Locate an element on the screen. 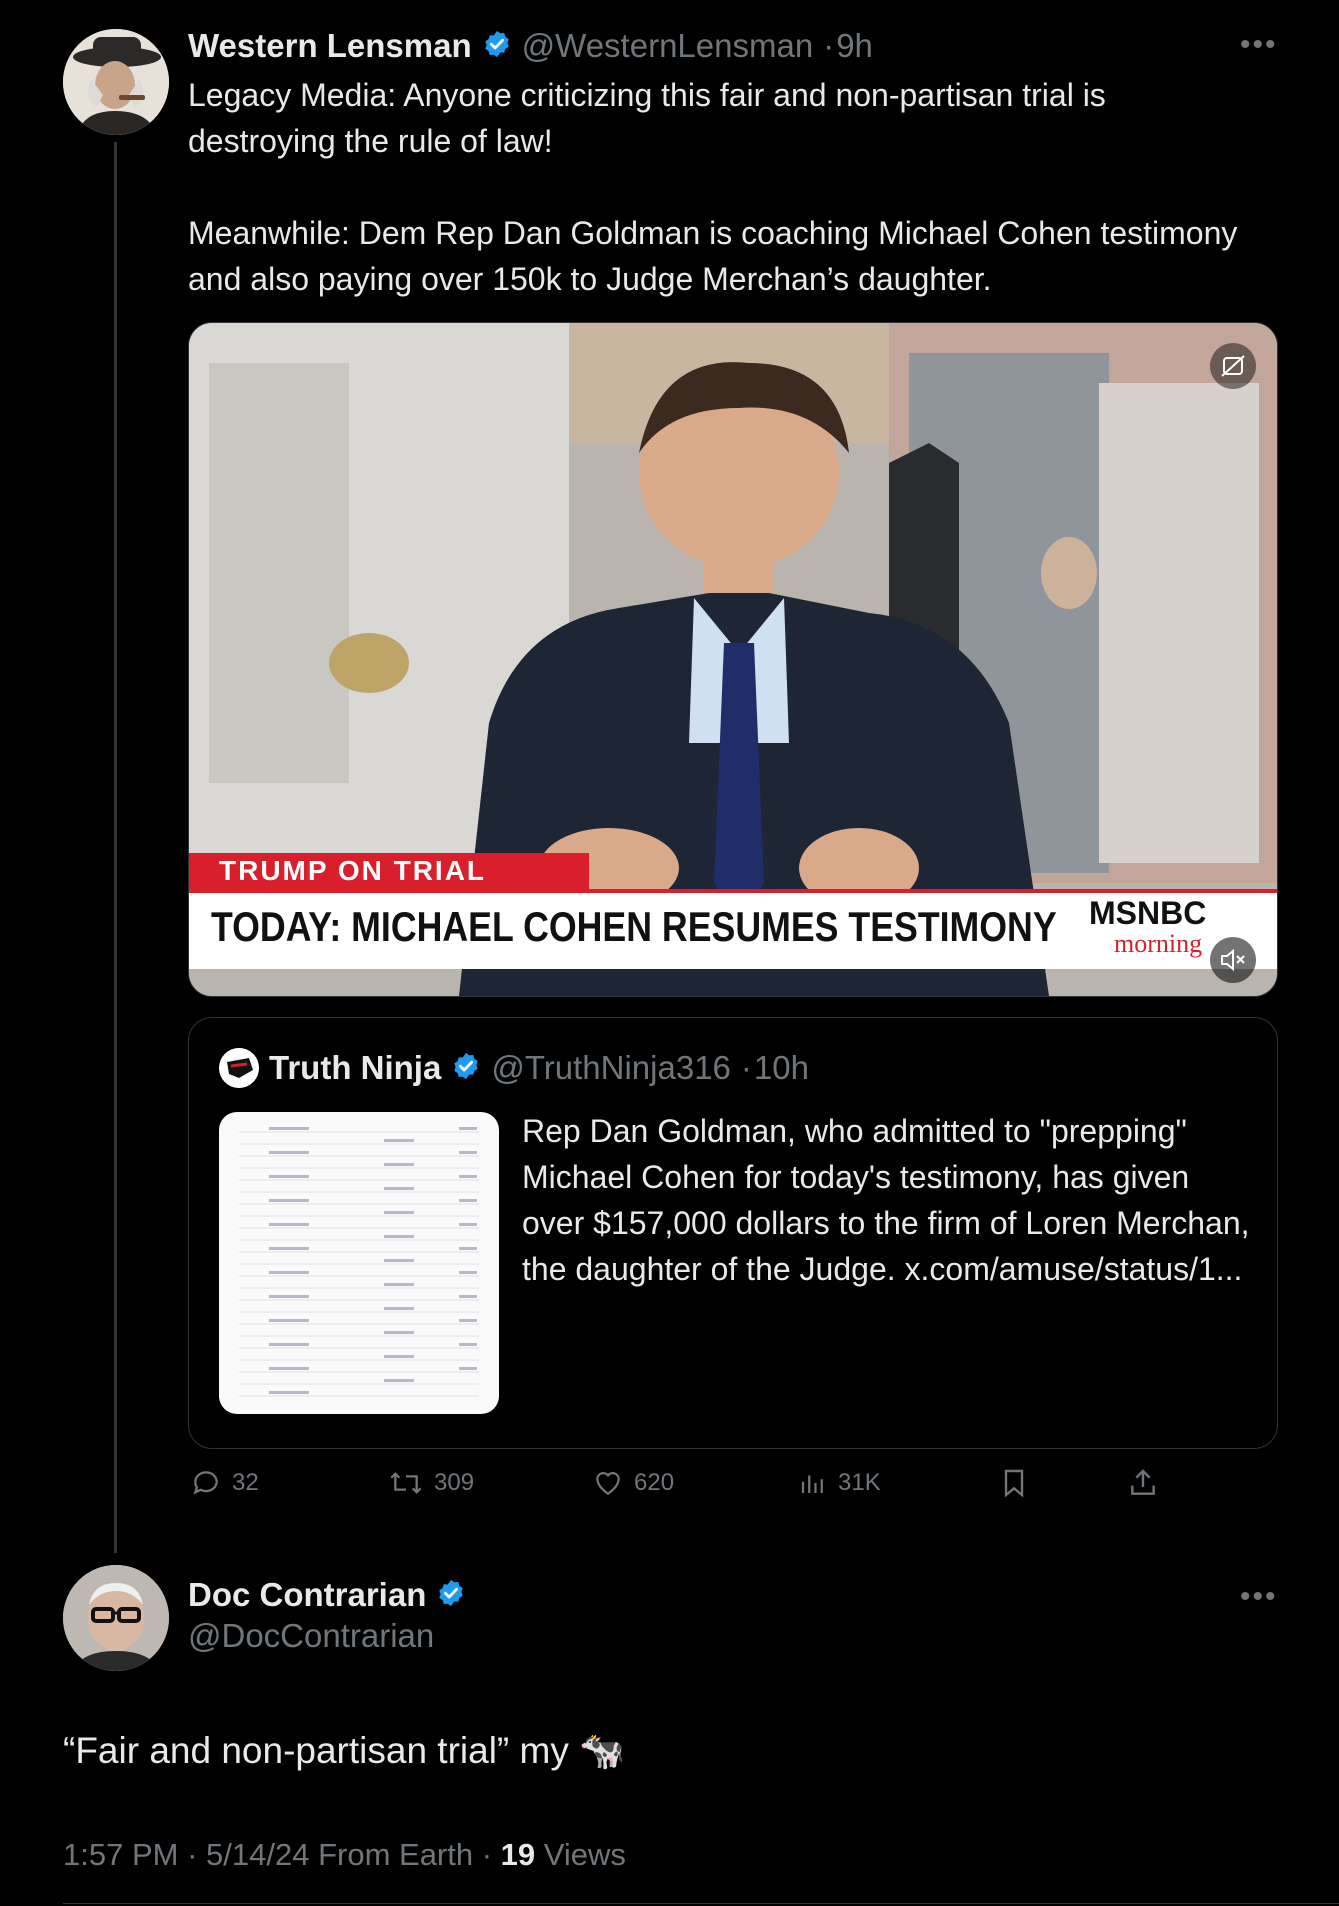 This screenshot has width=1339, height=1906. quote-author-handle: @TruthNinja316 is located at coordinates (611, 1067).